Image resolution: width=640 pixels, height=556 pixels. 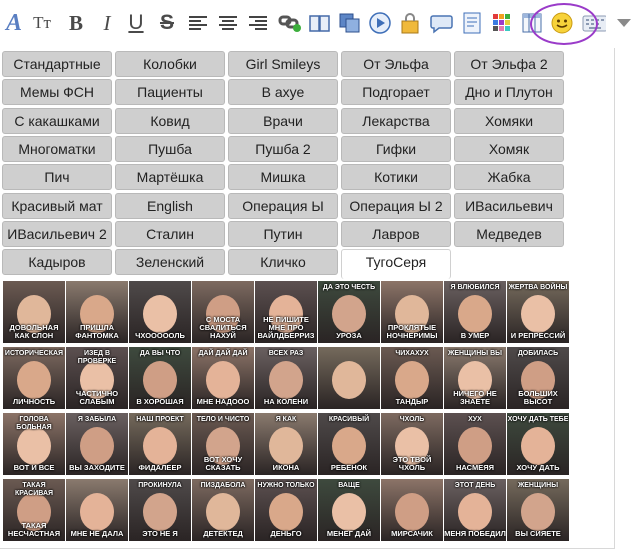 What do you see at coordinates (442, 23) in the screenshot?
I see `quote-button` at bounding box center [442, 23].